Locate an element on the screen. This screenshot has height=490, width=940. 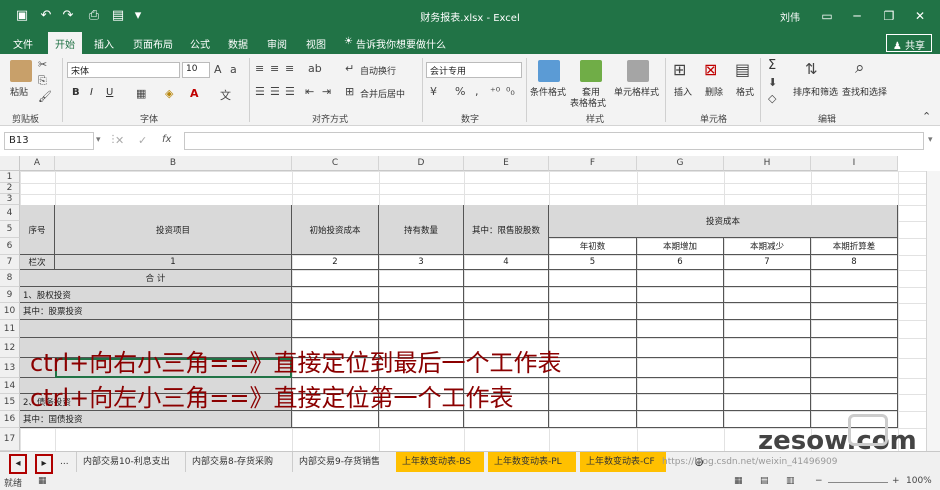
tab-home: 开始 is located at coordinates (65, 43).